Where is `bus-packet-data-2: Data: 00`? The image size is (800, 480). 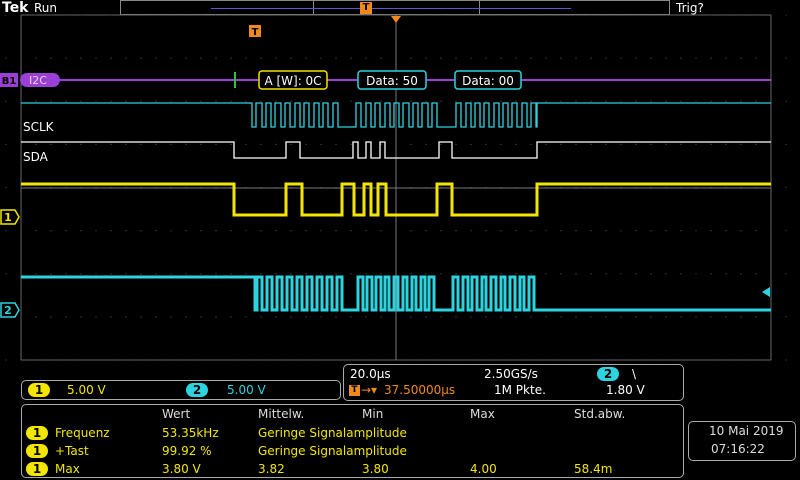 bus-packet-data-2: Data: 00 is located at coordinates (488, 80).